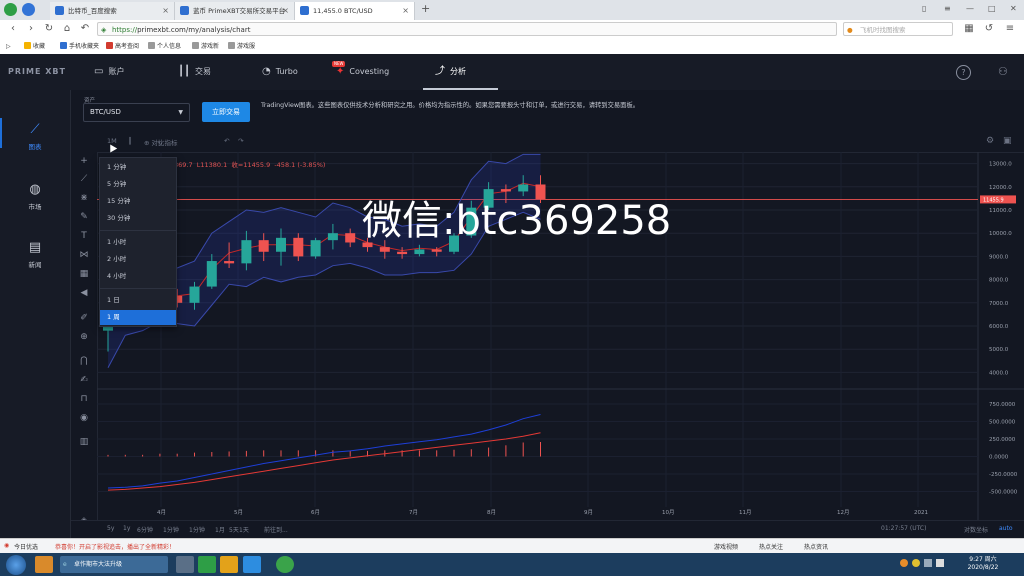 The height and width of the screenshot is (576, 1024). Describe the element at coordinates (989, 29) in the screenshot. I see `undo-icon: ↺` at that location.